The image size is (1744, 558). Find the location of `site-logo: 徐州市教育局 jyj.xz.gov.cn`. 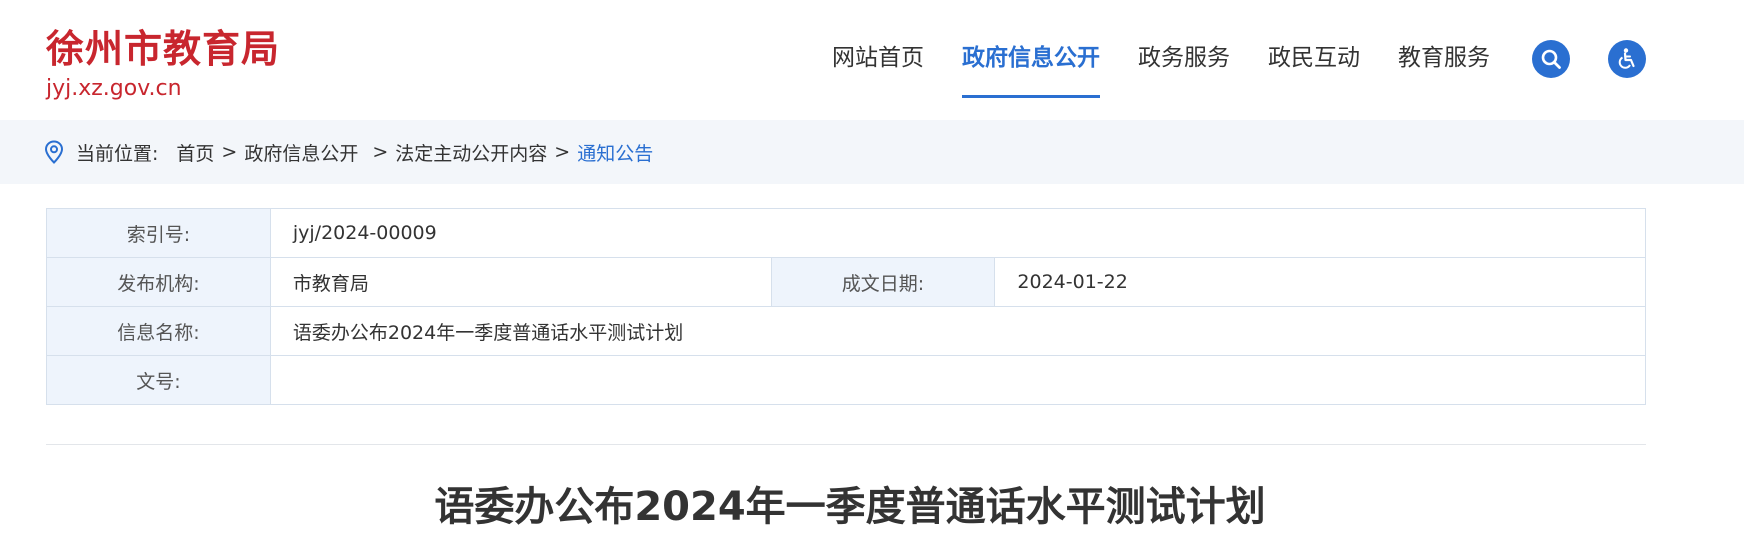

site-logo: 徐州市教育局 jyj.xz.gov.cn is located at coordinates (163, 65).